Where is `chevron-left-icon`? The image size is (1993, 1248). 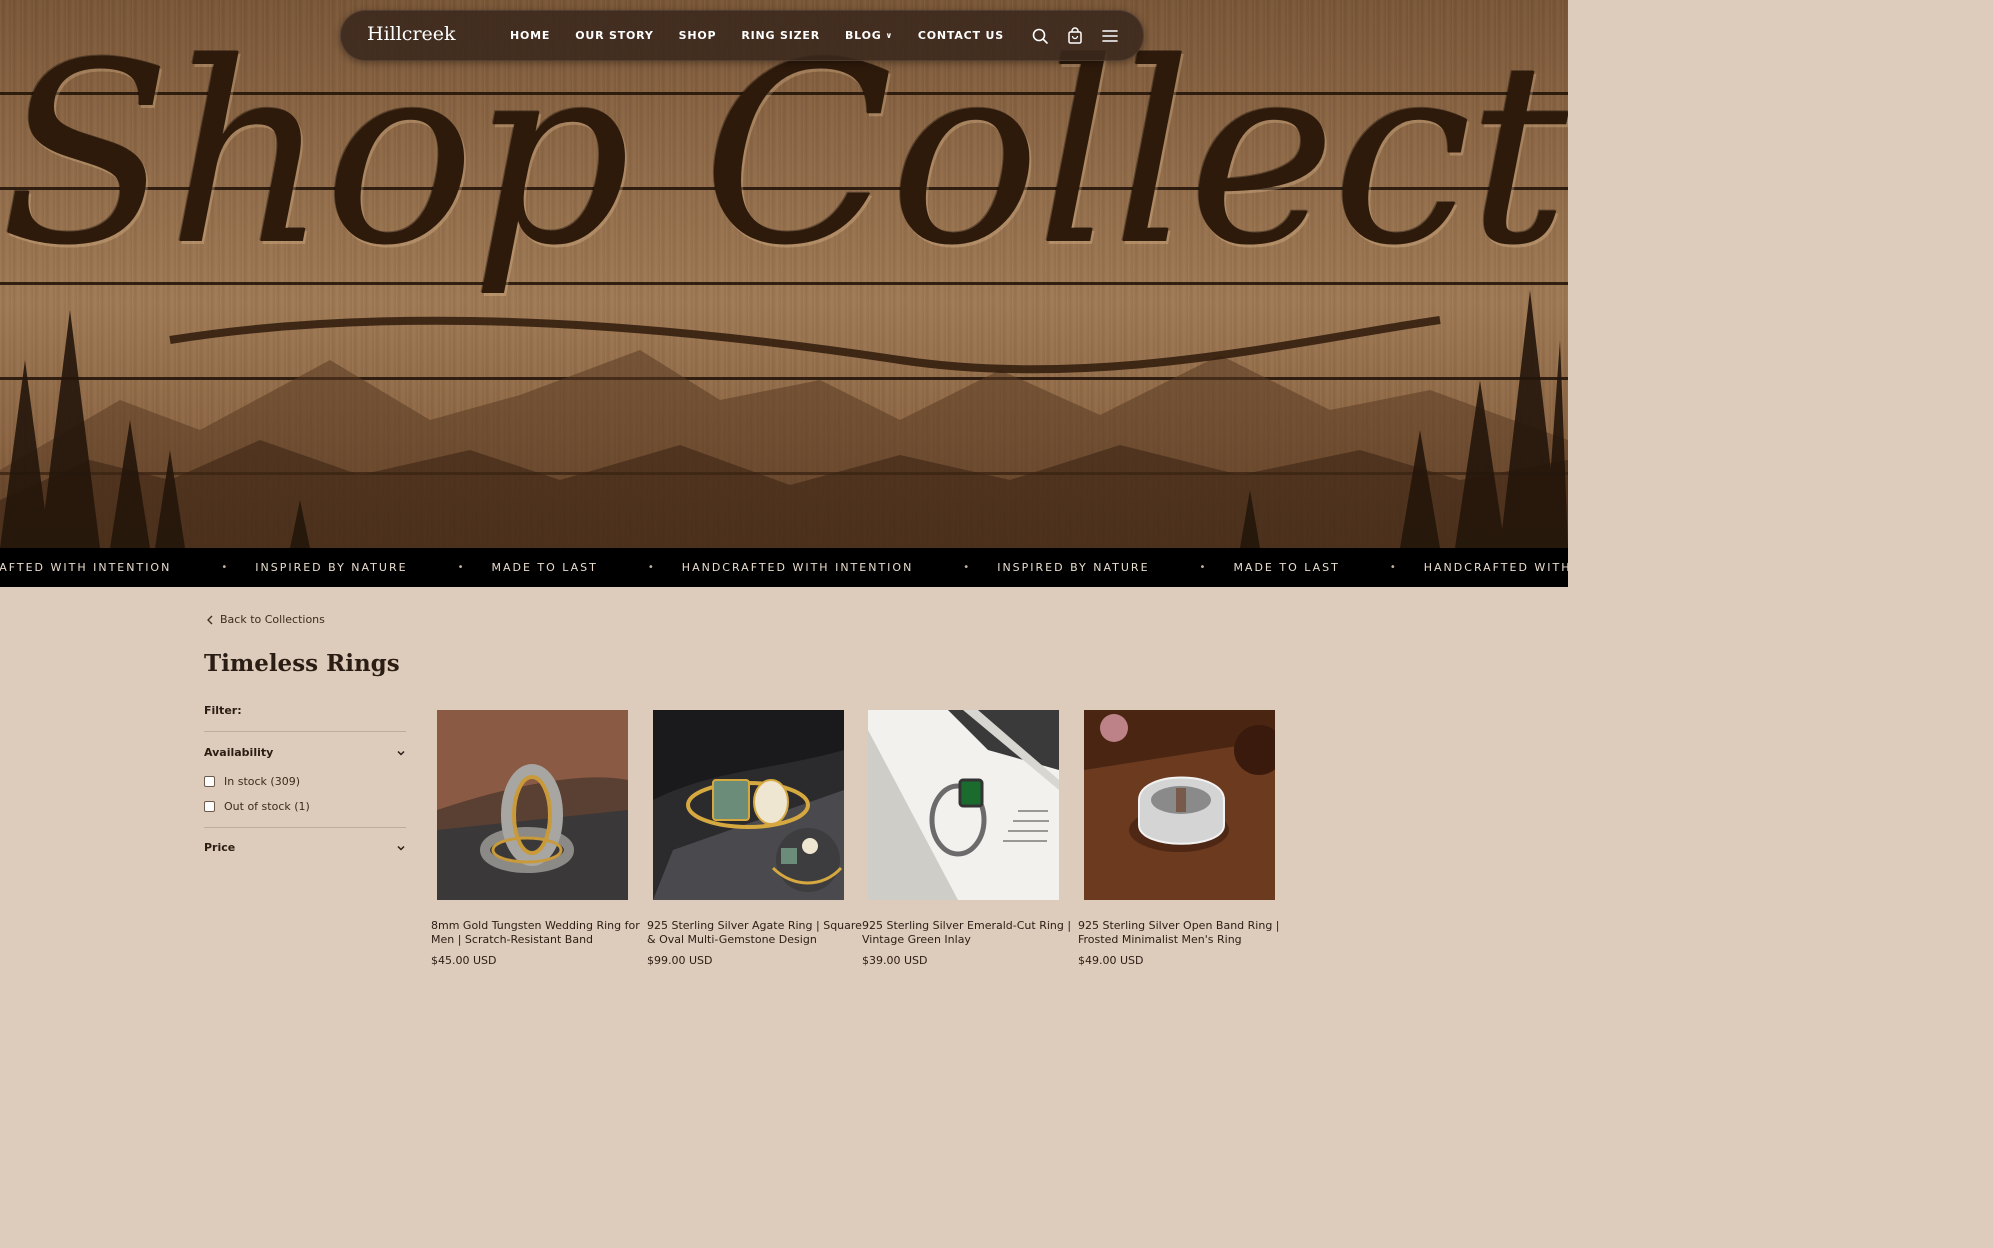 chevron-left-icon is located at coordinates (210, 619).